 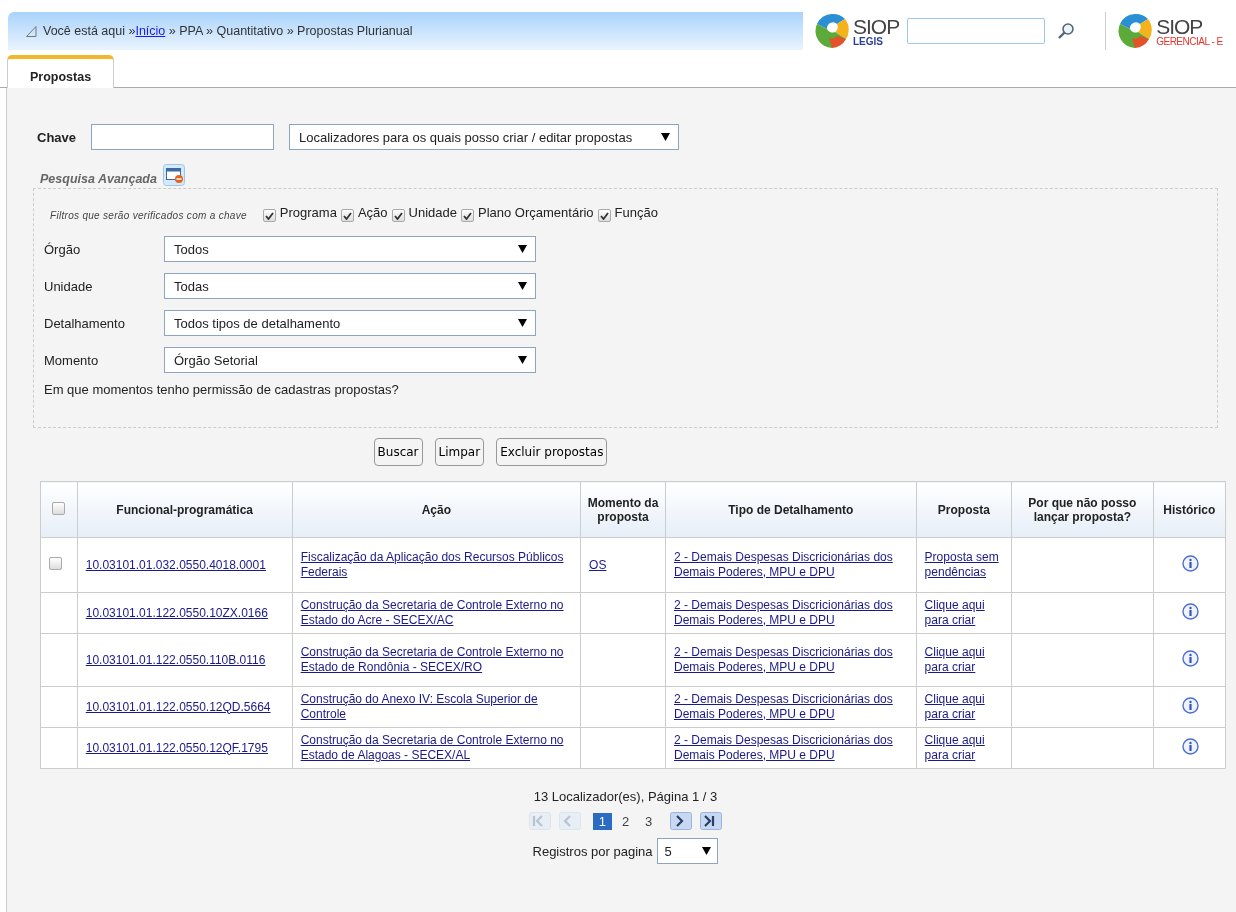 I want to click on dropdown: Todos, so click(x=350, y=249).